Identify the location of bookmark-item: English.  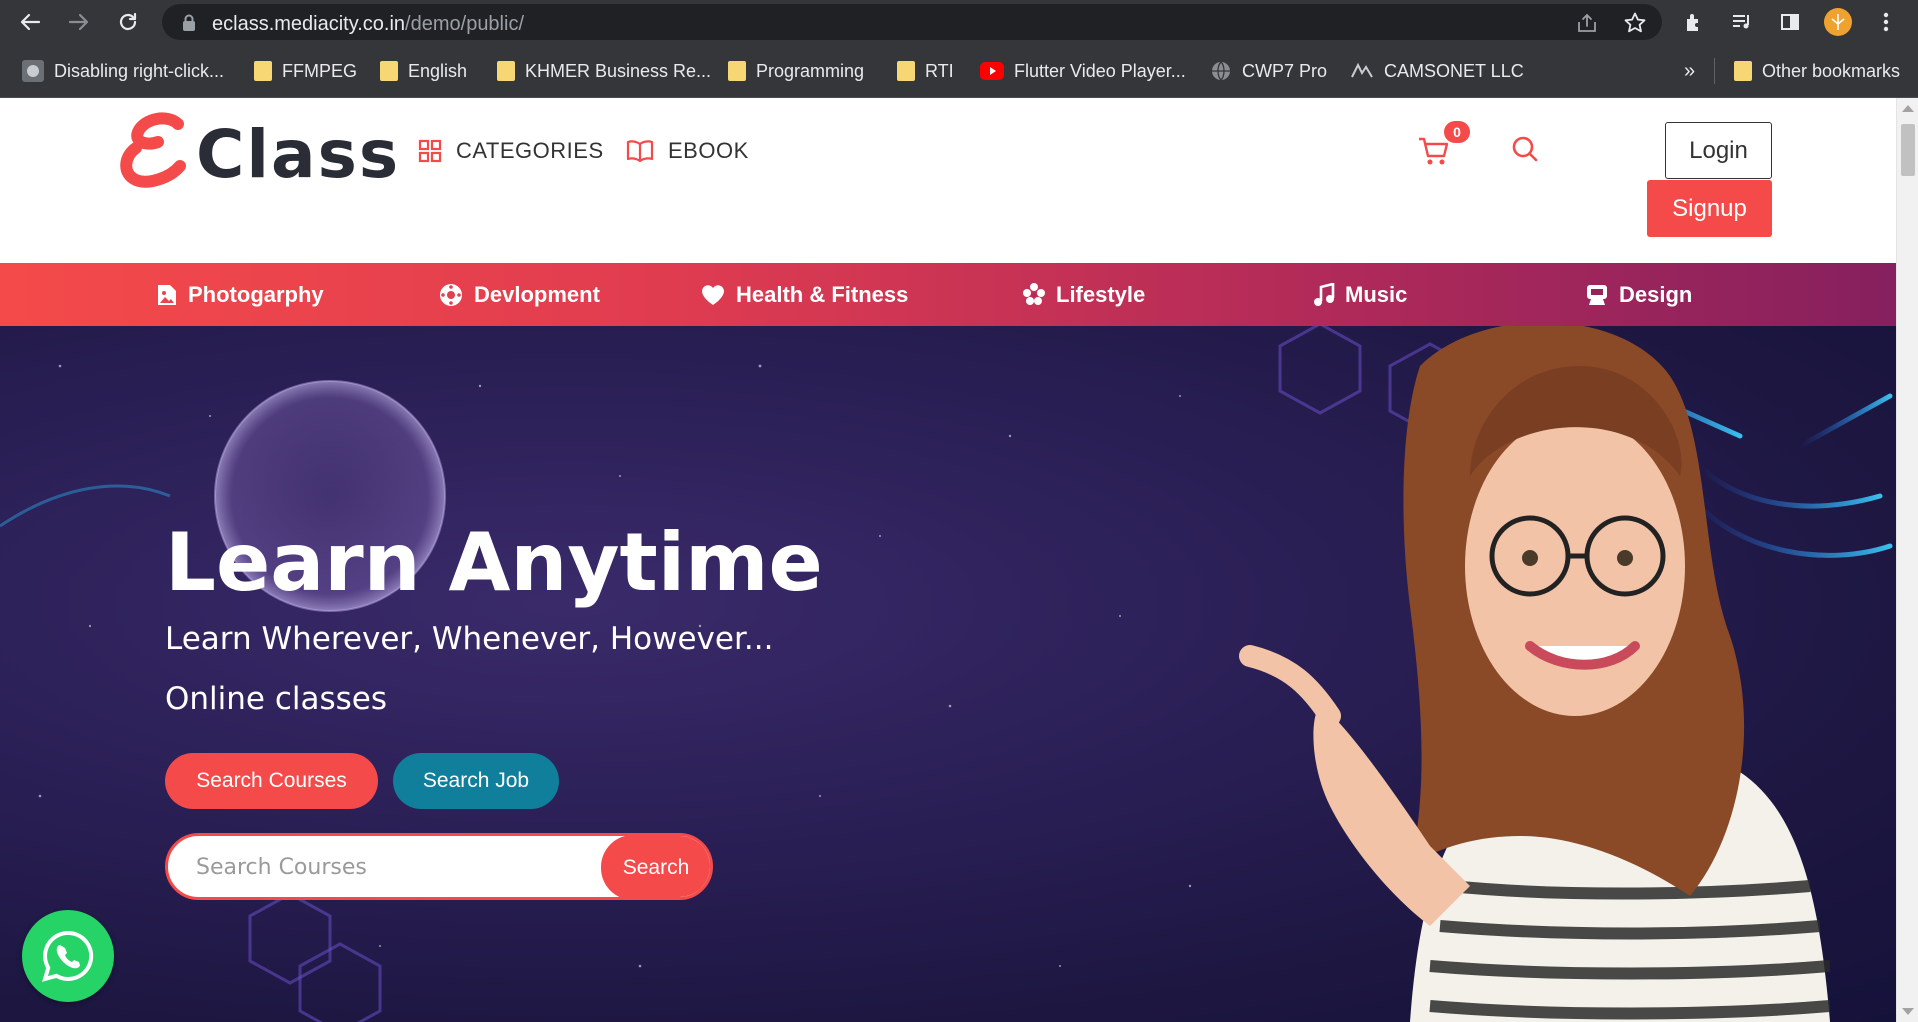
(423, 71).